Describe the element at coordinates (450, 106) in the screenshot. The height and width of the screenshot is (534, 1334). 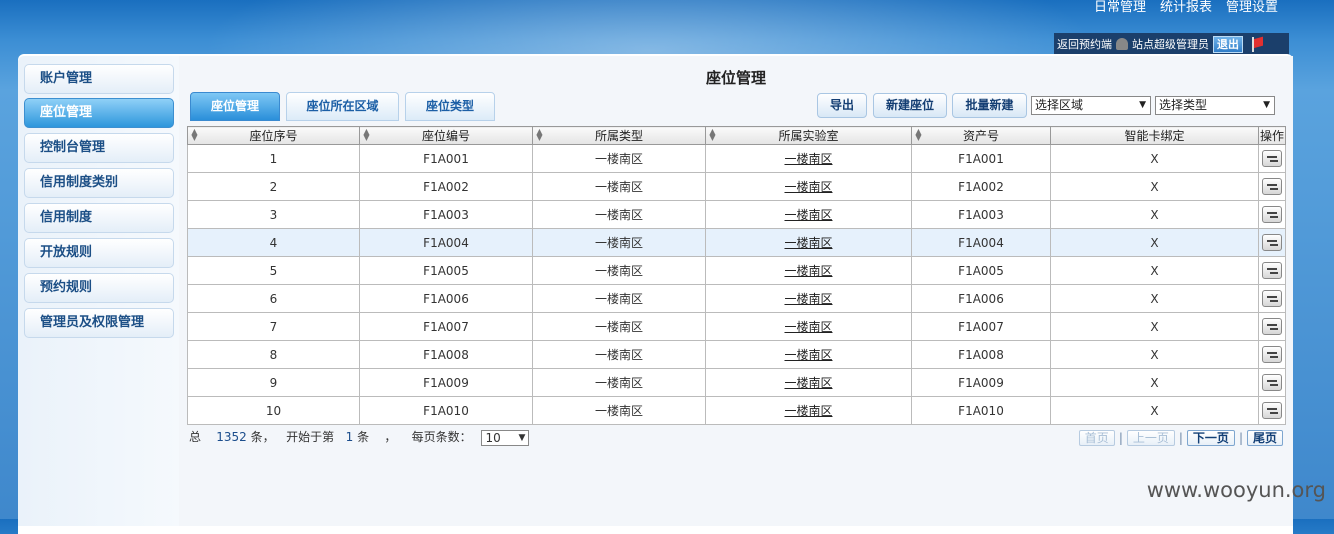
I see `tab-seat-types: 座位类型` at that location.